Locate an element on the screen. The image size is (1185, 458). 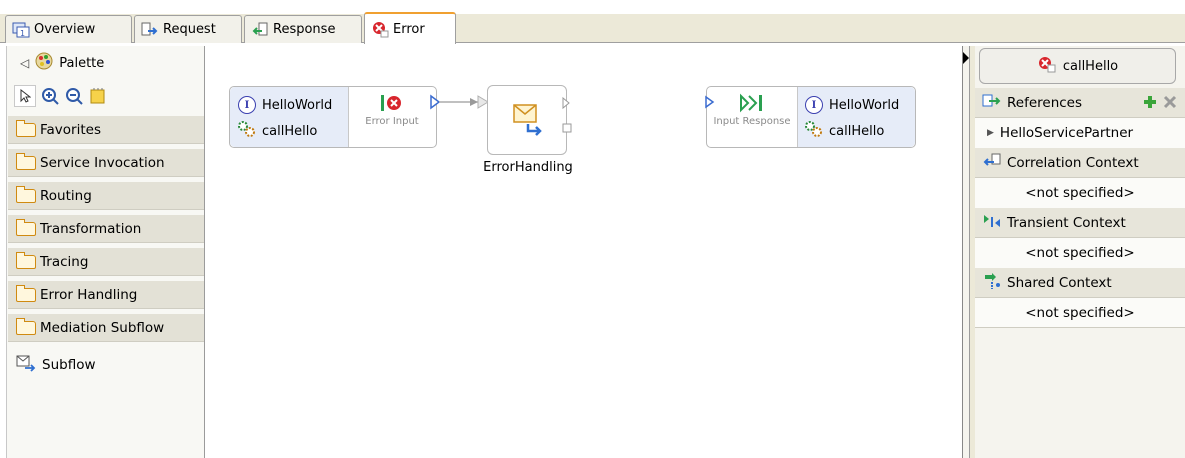
error-input-icon is located at coordinates (393, 103).